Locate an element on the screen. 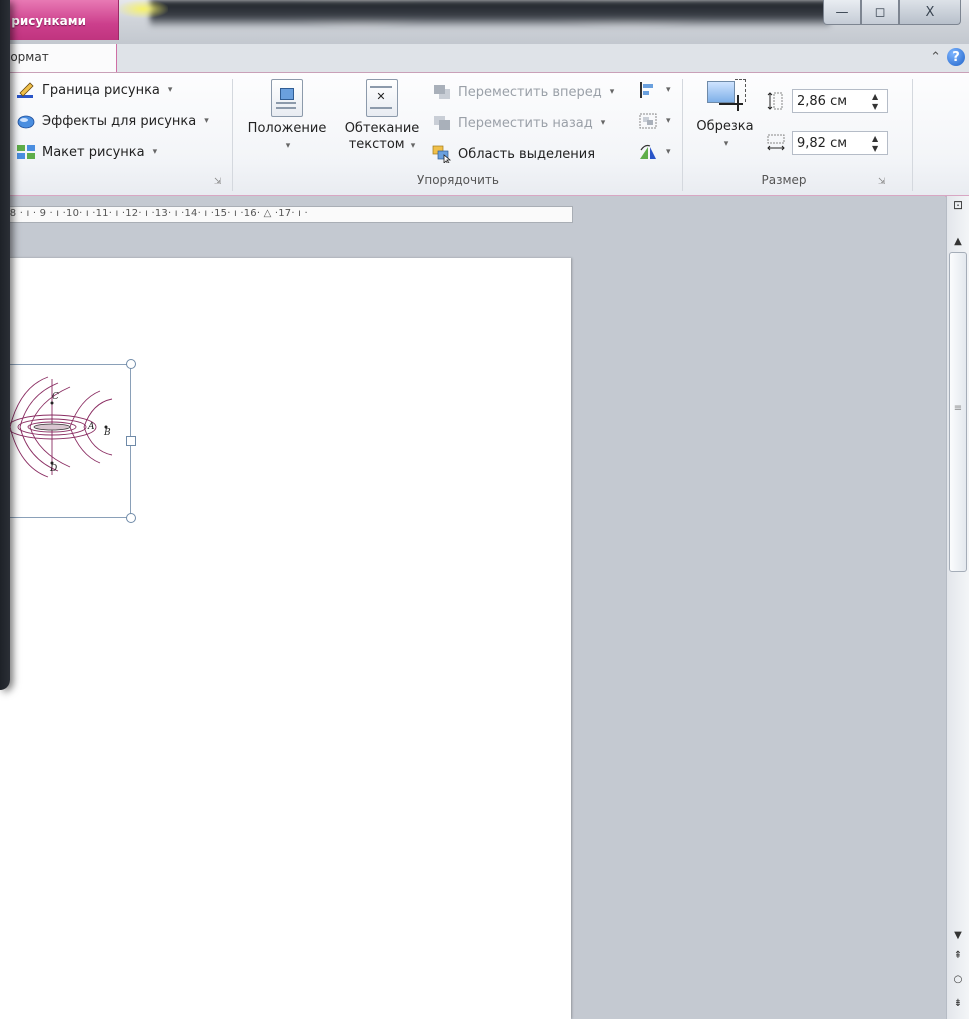 Image resolution: width=969 pixels, height=1019 pixels. send-backward-label: Переместить назад is located at coordinates (525, 123).